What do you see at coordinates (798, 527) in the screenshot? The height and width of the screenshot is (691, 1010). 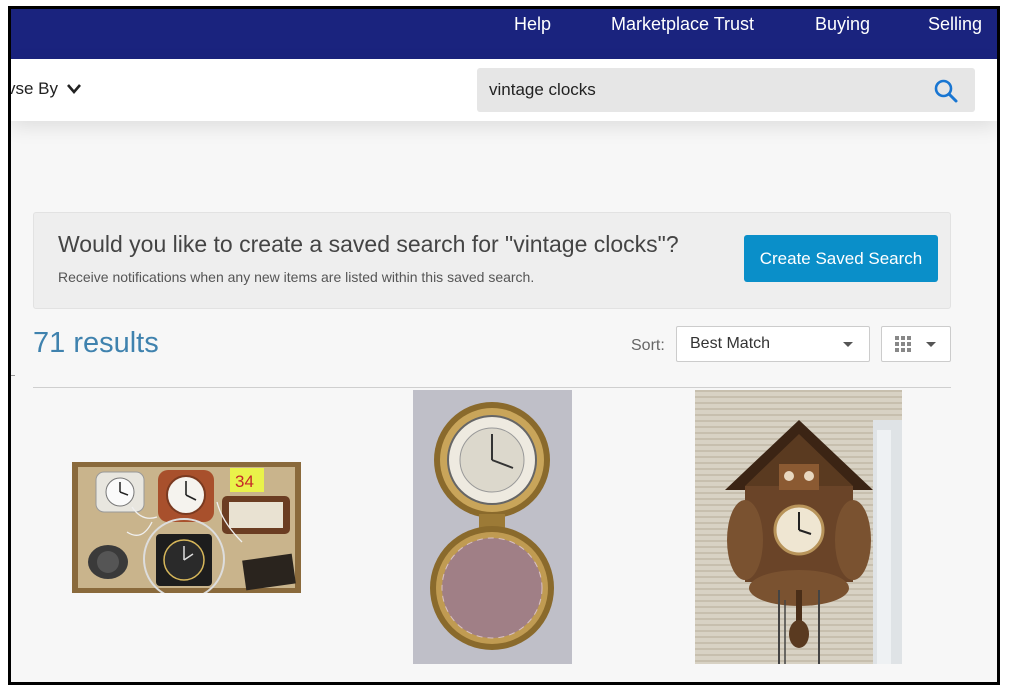 I see `listing-image-cuckoo-clock` at bounding box center [798, 527].